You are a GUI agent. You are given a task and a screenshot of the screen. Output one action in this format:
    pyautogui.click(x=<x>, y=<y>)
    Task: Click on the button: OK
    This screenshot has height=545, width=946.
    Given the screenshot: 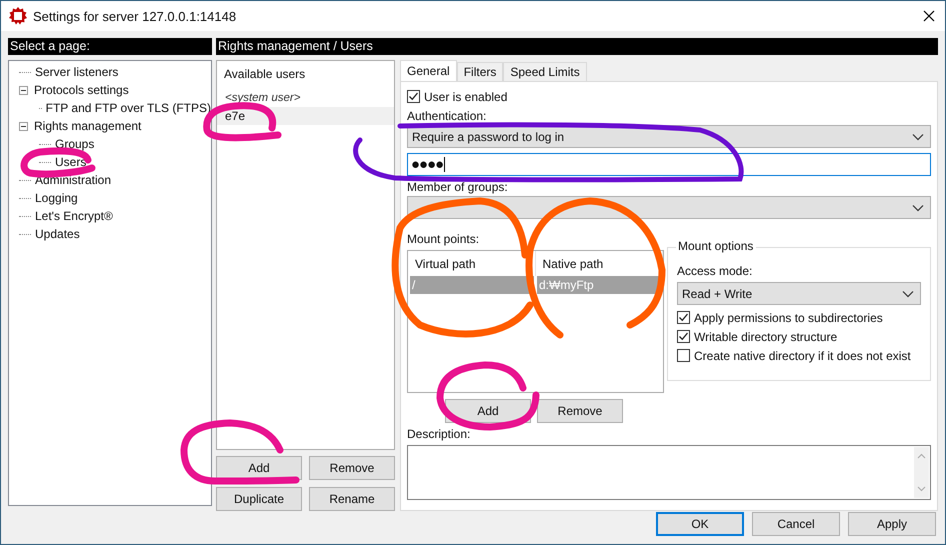 What is the action you would take?
    pyautogui.click(x=700, y=524)
    